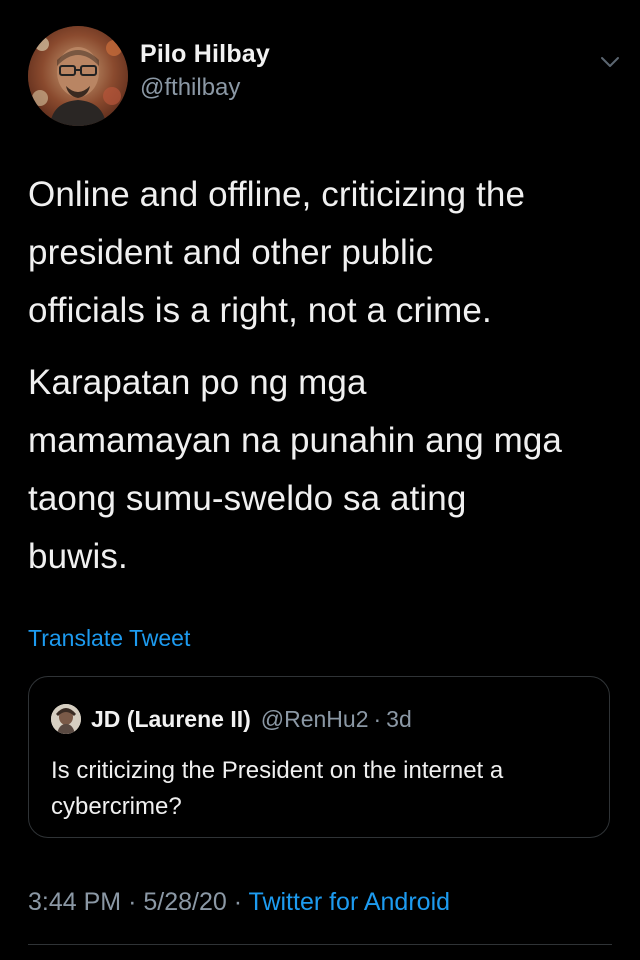  I want to click on quoted-tweet-header: JD (Laurene II) @RenHu2 · 3d, so click(231, 719).